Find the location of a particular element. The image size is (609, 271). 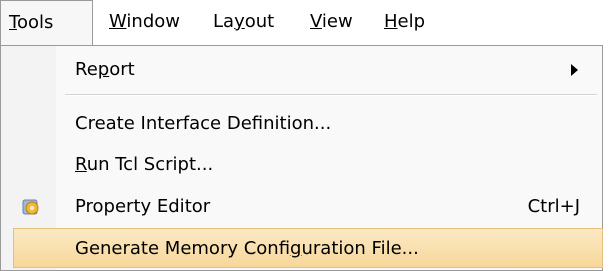

menu-view-rest: iew is located at coordinates (337, 21).